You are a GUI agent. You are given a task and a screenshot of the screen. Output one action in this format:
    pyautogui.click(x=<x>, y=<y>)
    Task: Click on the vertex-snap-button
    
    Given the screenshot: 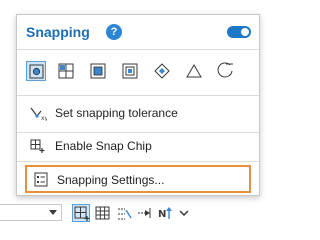 What is the action you would take?
    pyautogui.click(x=98, y=71)
    